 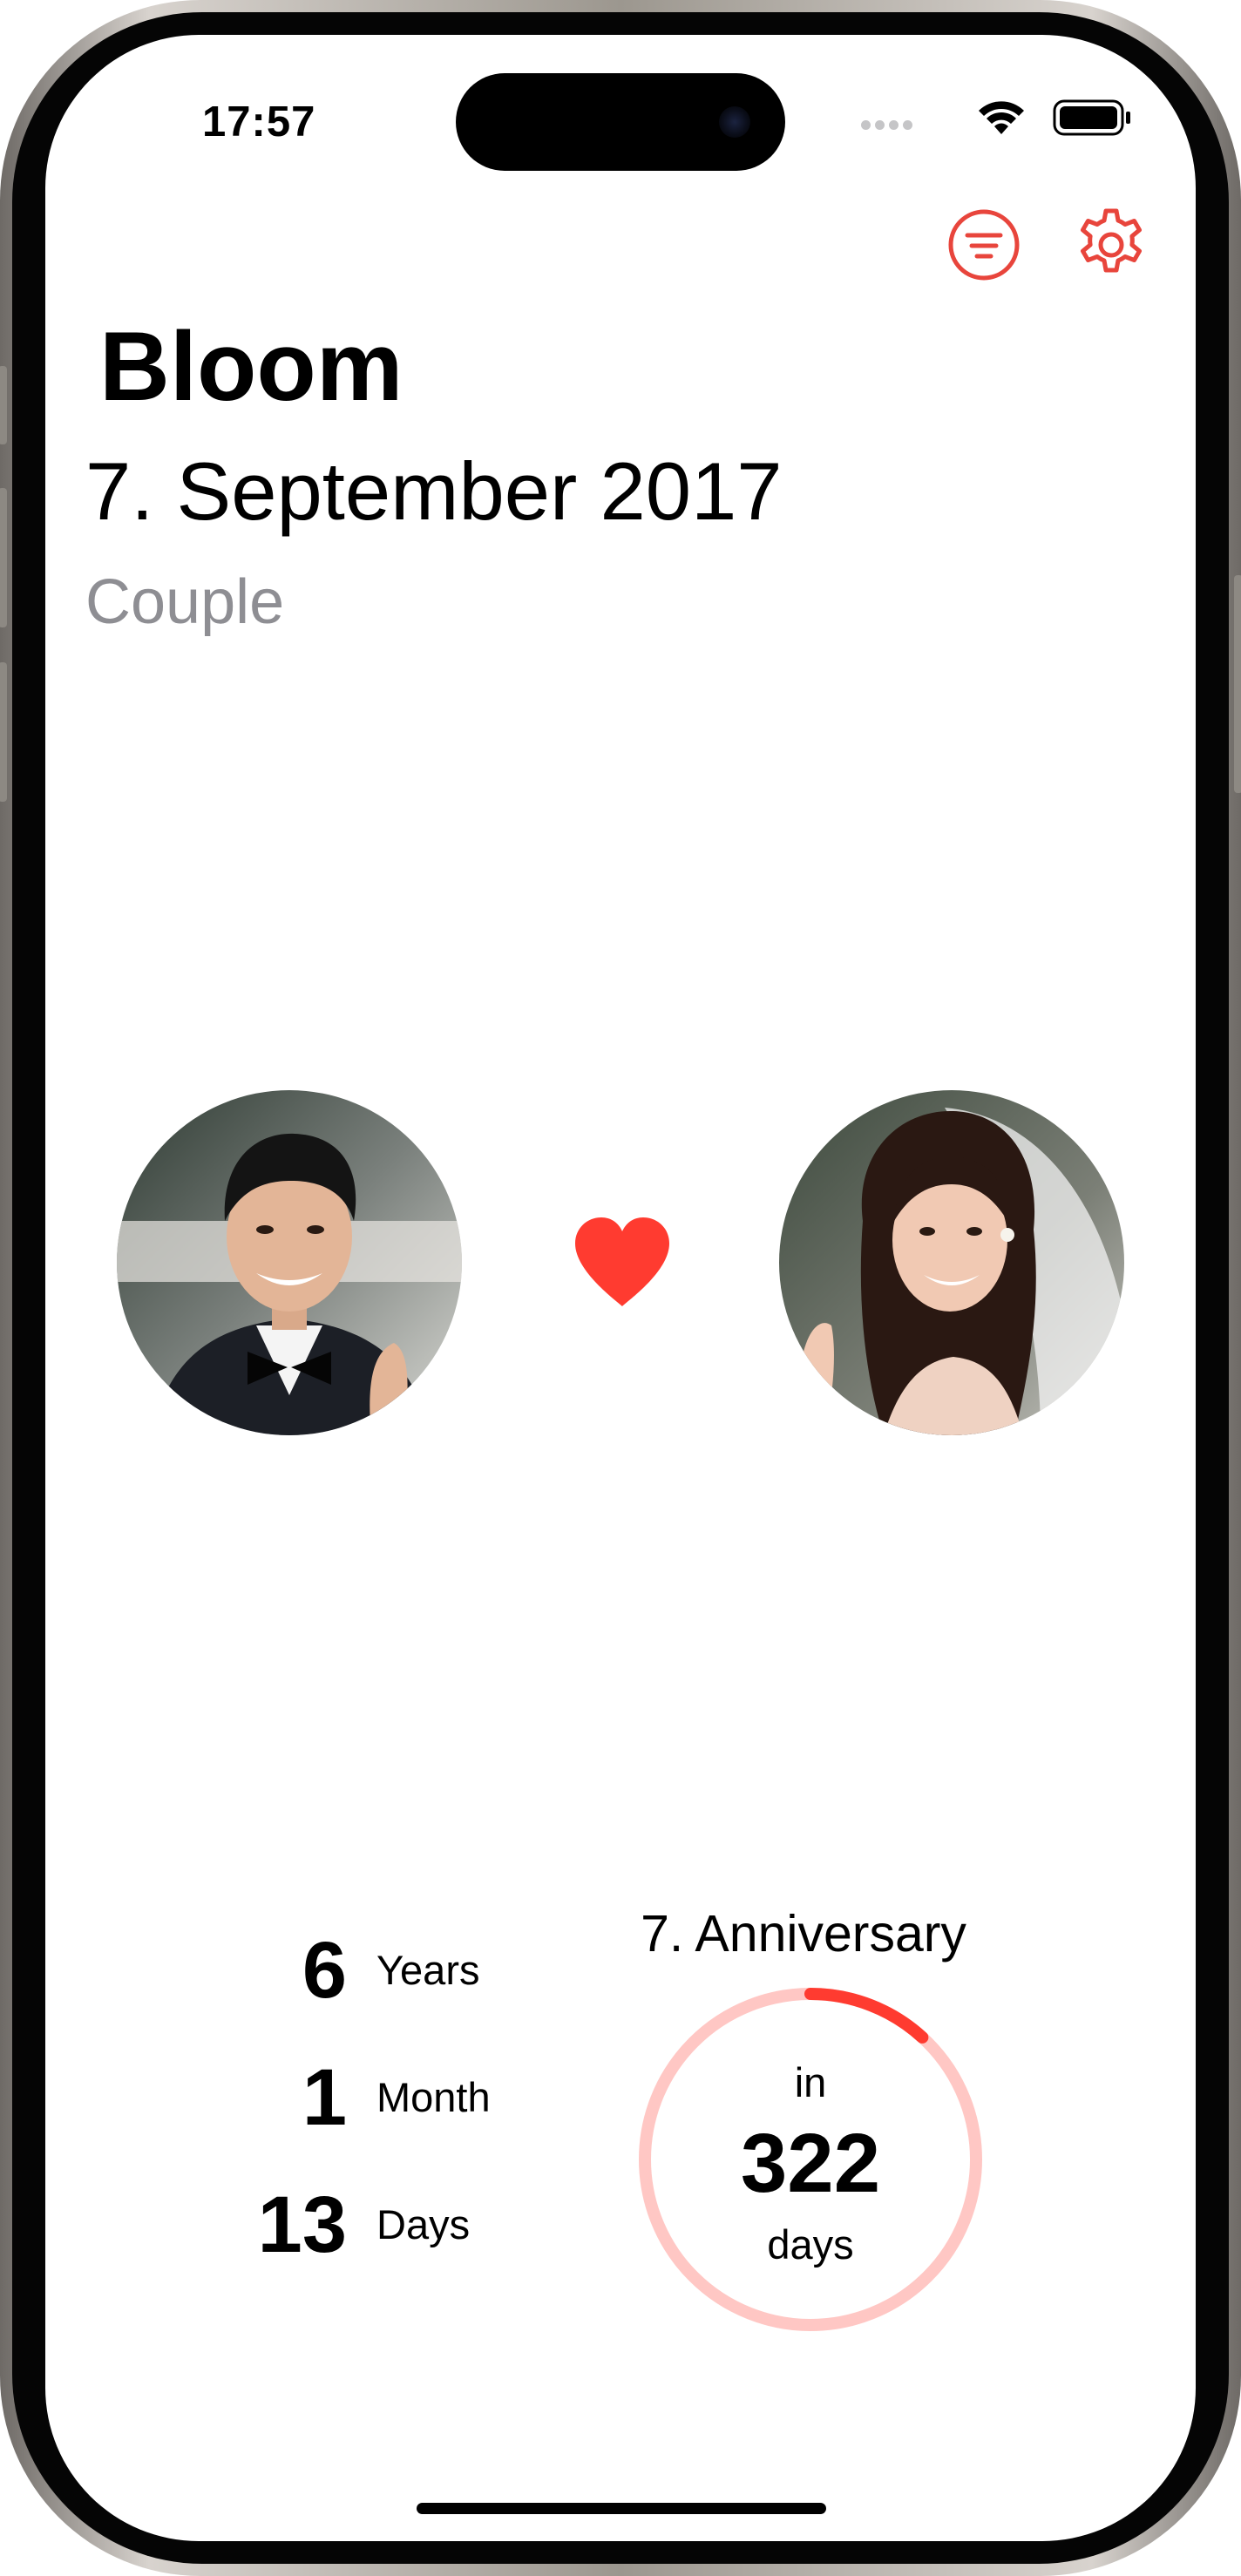 What do you see at coordinates (3, 405) in the screenshot?
I see `action-button` at bounding box center [3, 405].